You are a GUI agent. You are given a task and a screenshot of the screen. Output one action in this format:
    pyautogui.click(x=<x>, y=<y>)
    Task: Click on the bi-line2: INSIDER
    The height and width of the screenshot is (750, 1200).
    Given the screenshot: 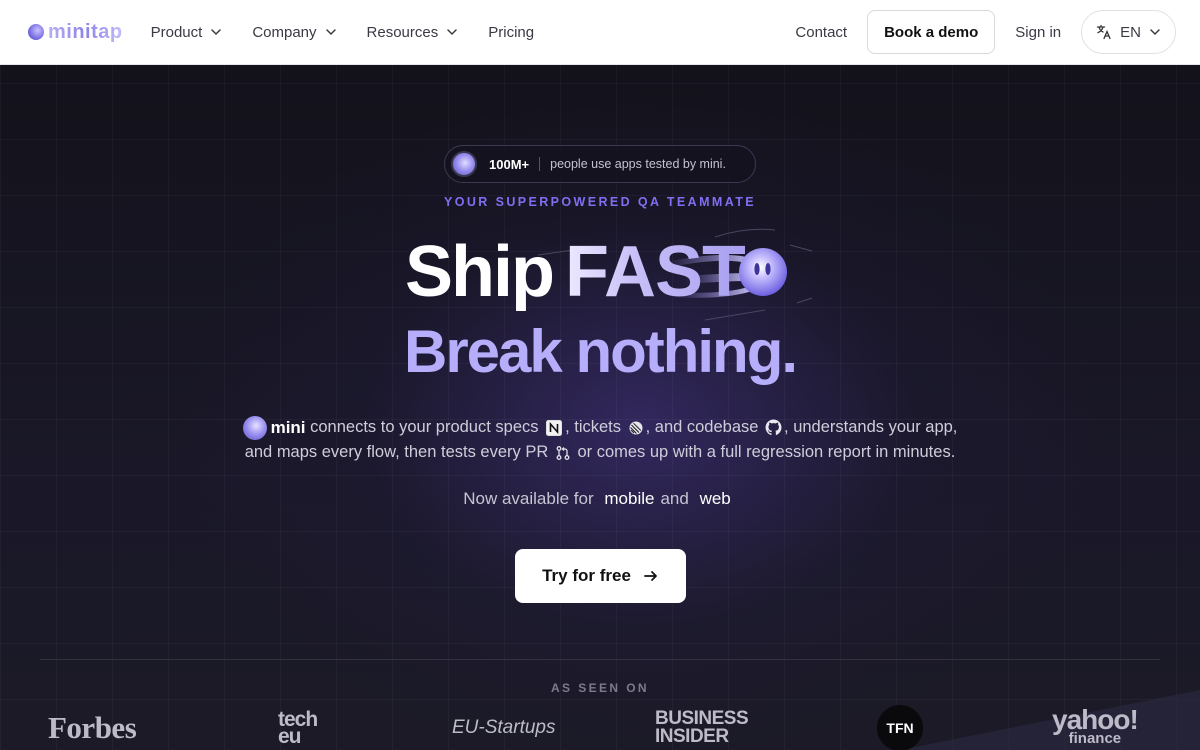 What is the action you would take?
    pyautogui.click(x=692, y=736)
    